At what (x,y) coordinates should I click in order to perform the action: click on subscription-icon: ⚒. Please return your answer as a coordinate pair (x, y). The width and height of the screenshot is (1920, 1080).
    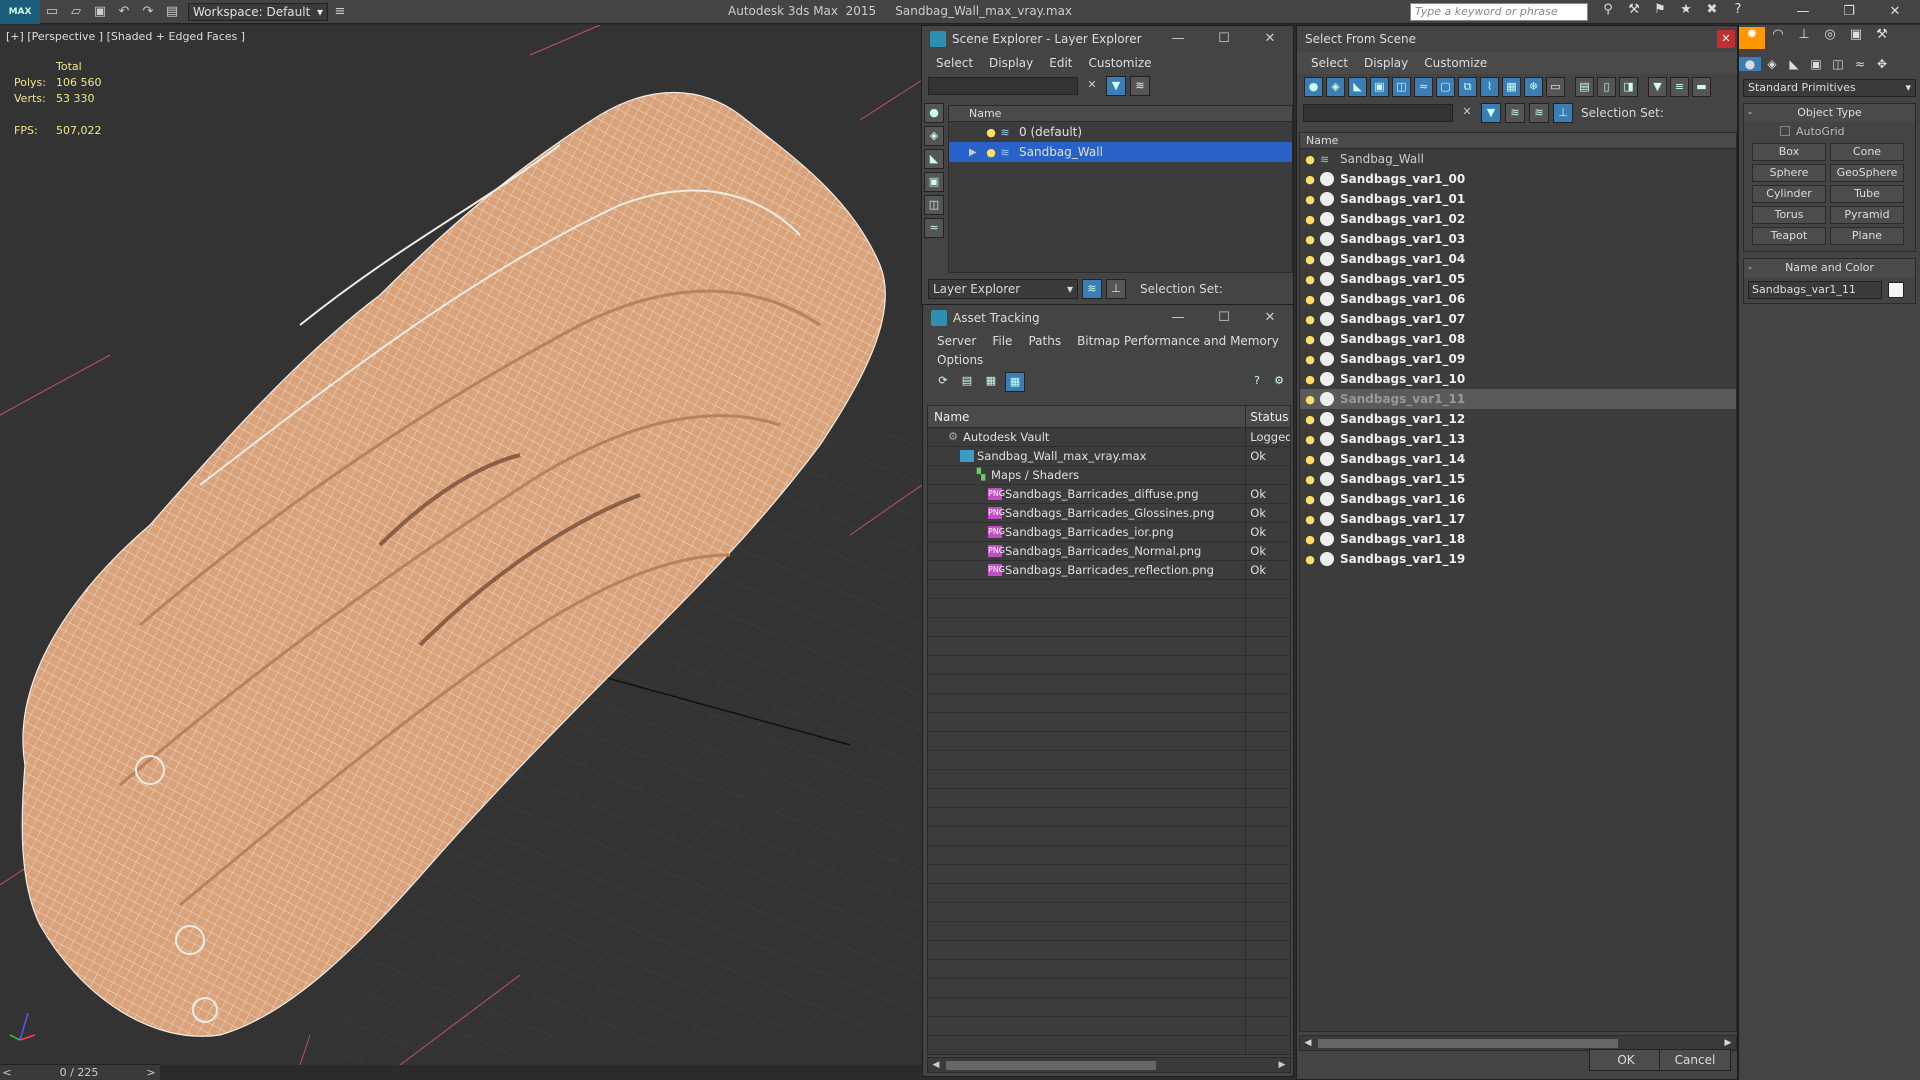
    Looking at the image, I should click on (1634, 12).